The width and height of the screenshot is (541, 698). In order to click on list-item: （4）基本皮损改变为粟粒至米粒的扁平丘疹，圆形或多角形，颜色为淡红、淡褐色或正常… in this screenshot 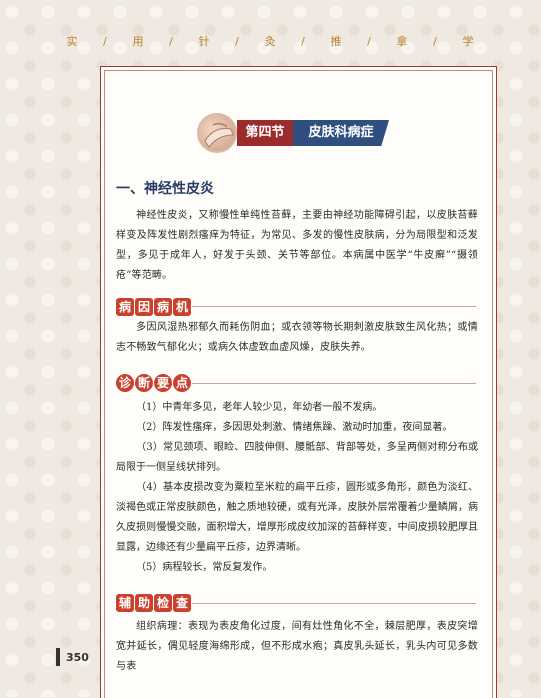, I will do `click(297, 517)`.